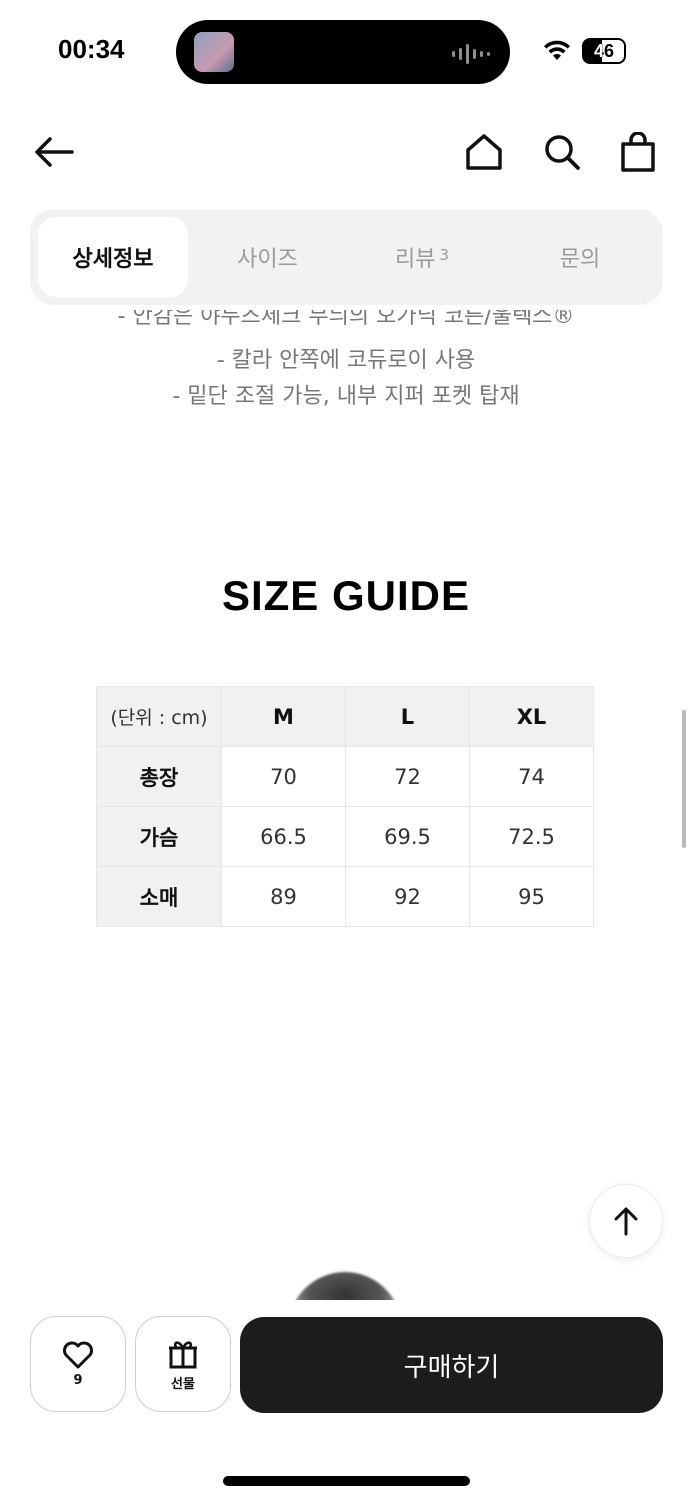 The image size is (692, 1500). Describe the element at coordinates (471, 54) in the screenshot. I see `audio-waveform-icon` at that location.